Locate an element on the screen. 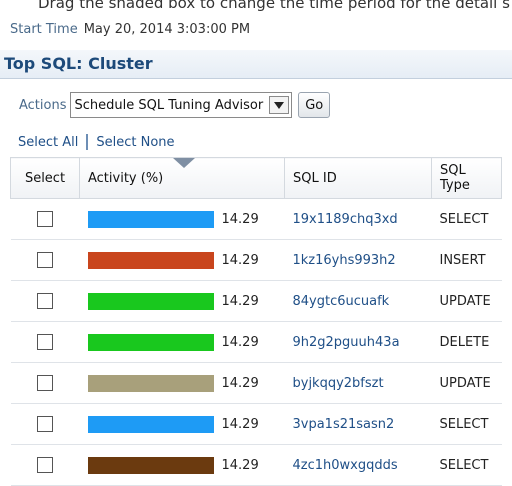 Image resolution: width=512 pixels, height=486 pixels. sql-id-link: 1kz16yhs993h2 is located at coordinates (358, 260).